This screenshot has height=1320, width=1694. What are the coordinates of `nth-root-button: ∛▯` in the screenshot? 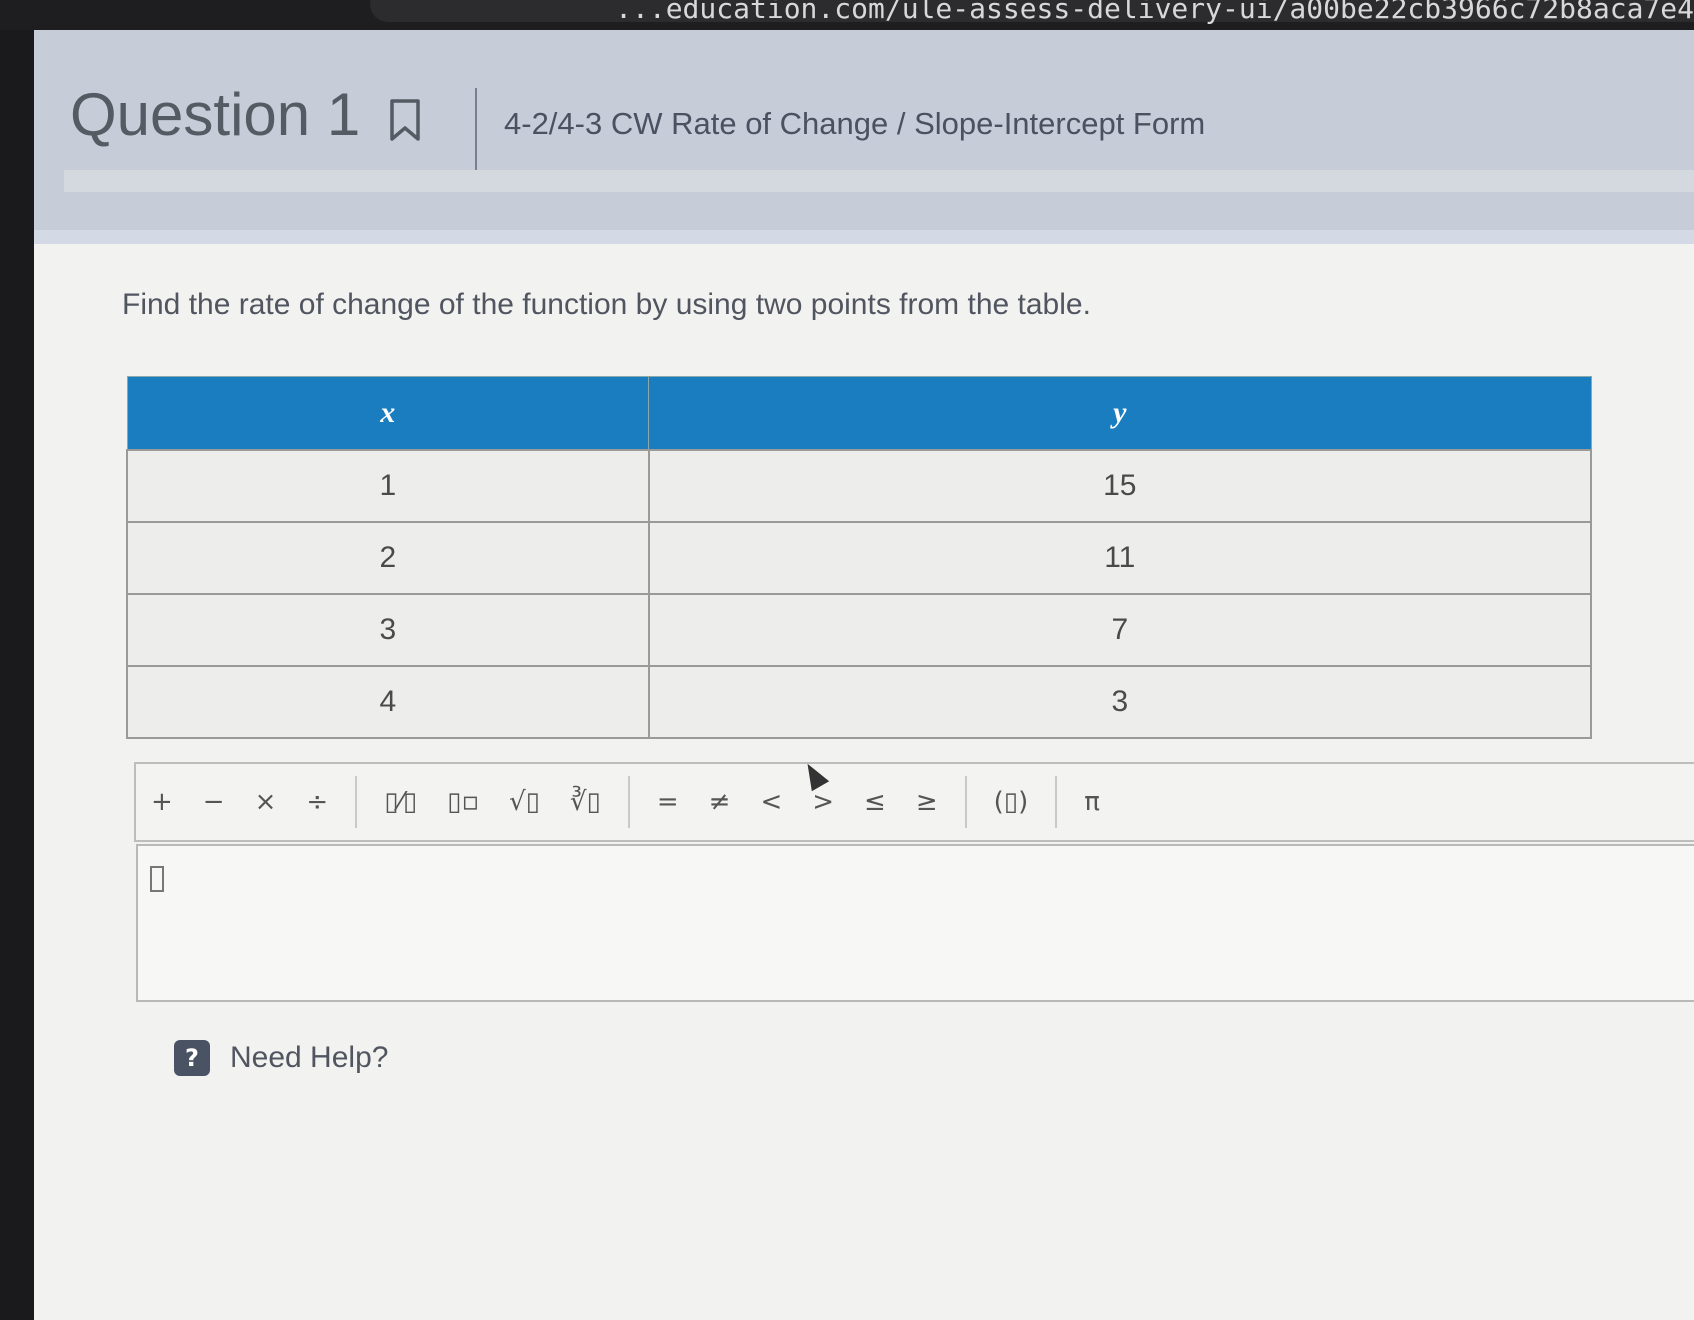 It's located at (585, 802).